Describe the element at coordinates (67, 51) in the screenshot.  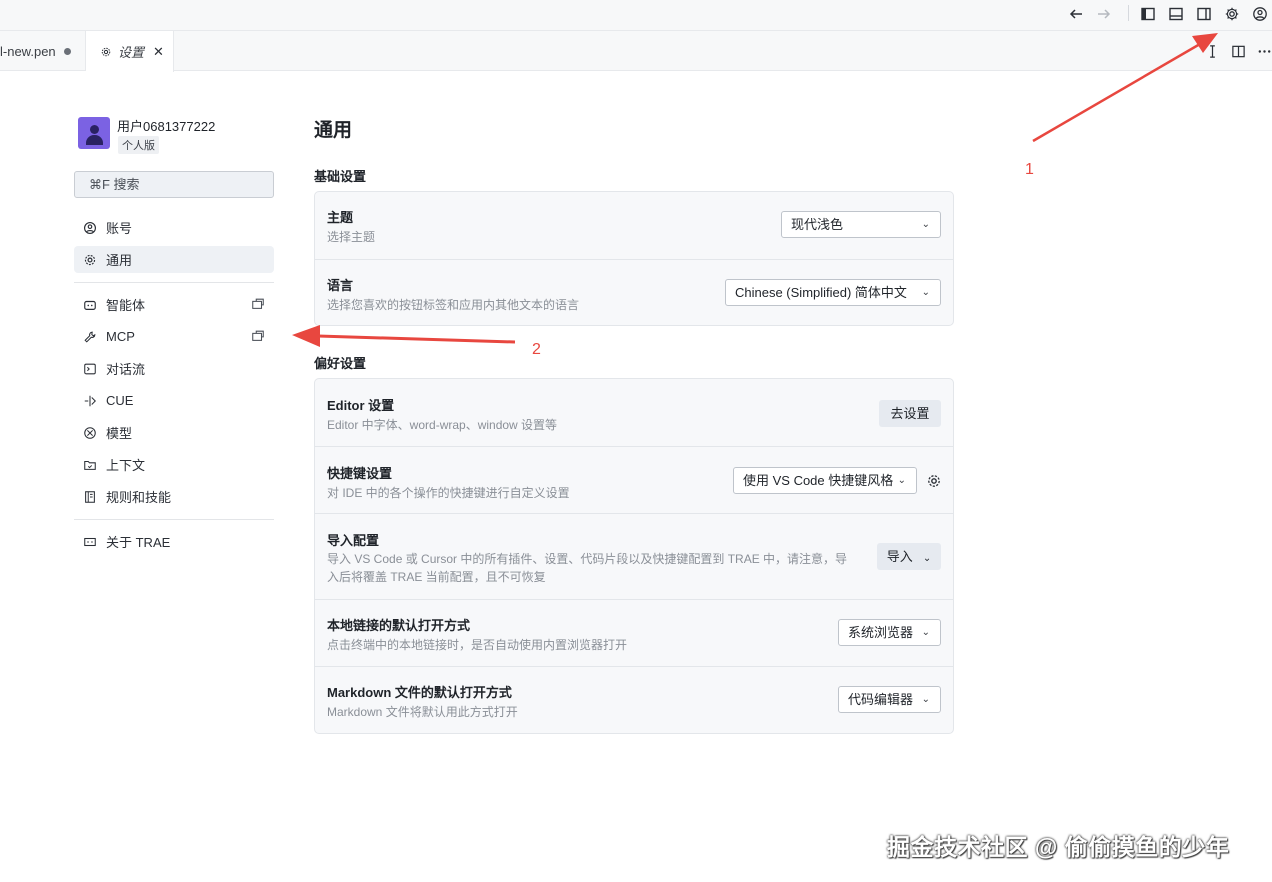
I see `unsaved-dot-icon` at that location.